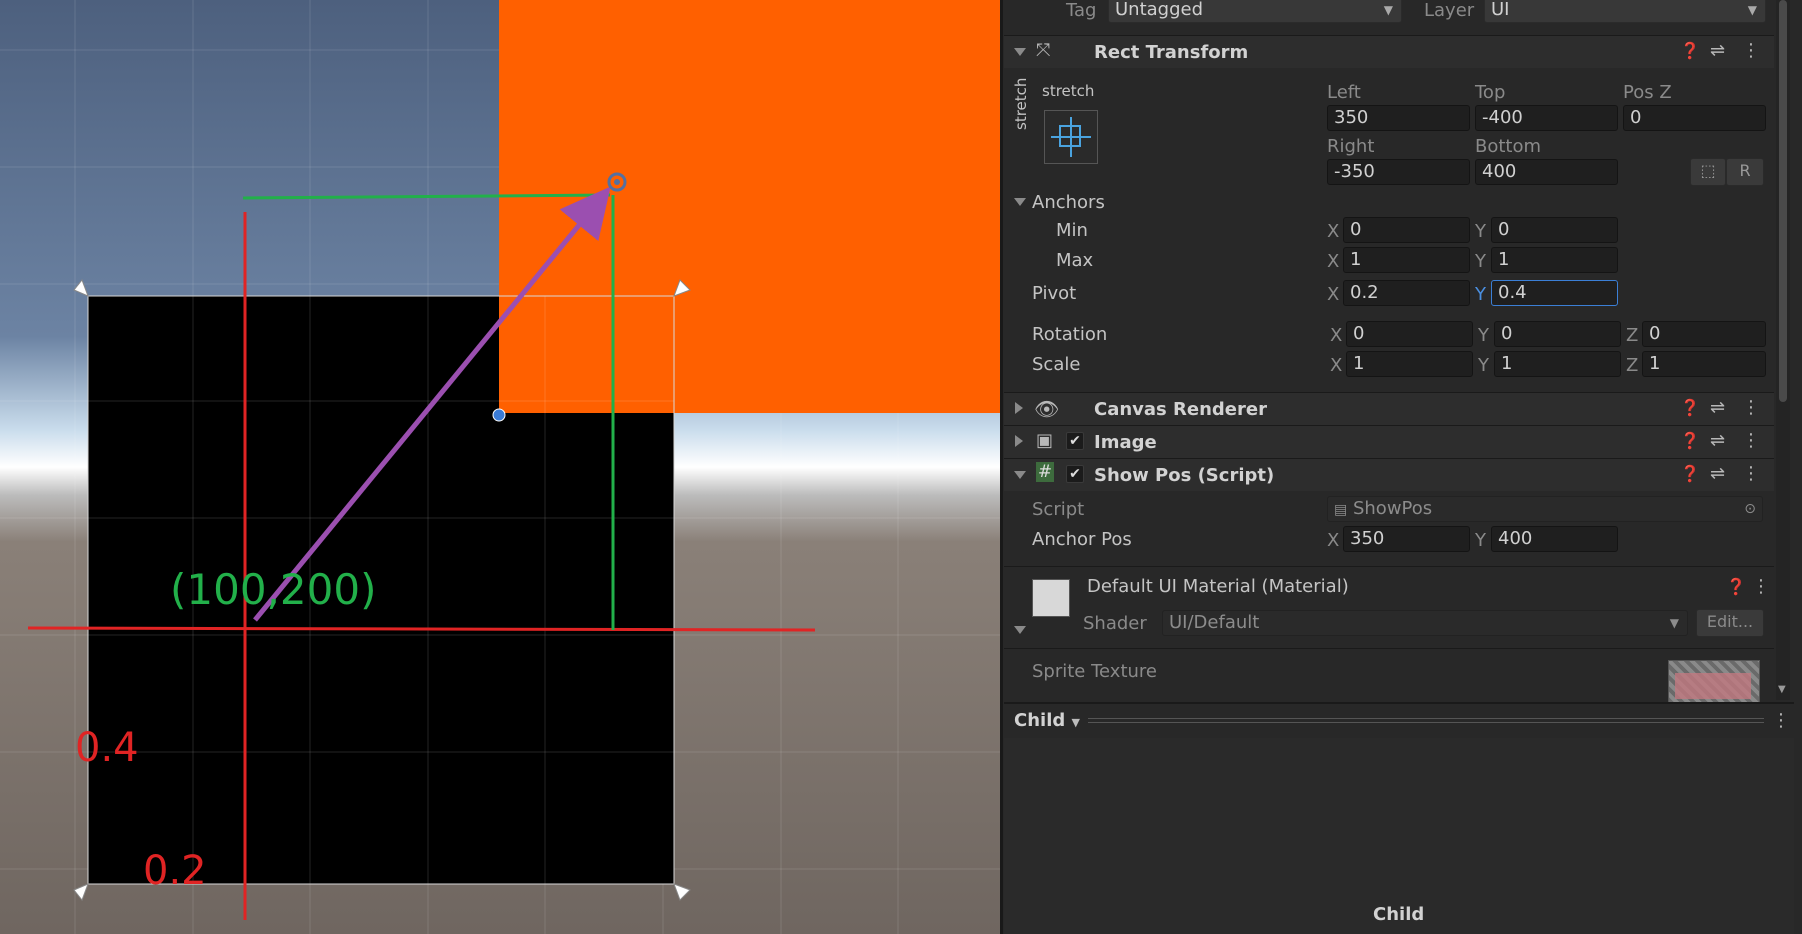  I want to click on scale-x-label: X, so click(1336, 365).